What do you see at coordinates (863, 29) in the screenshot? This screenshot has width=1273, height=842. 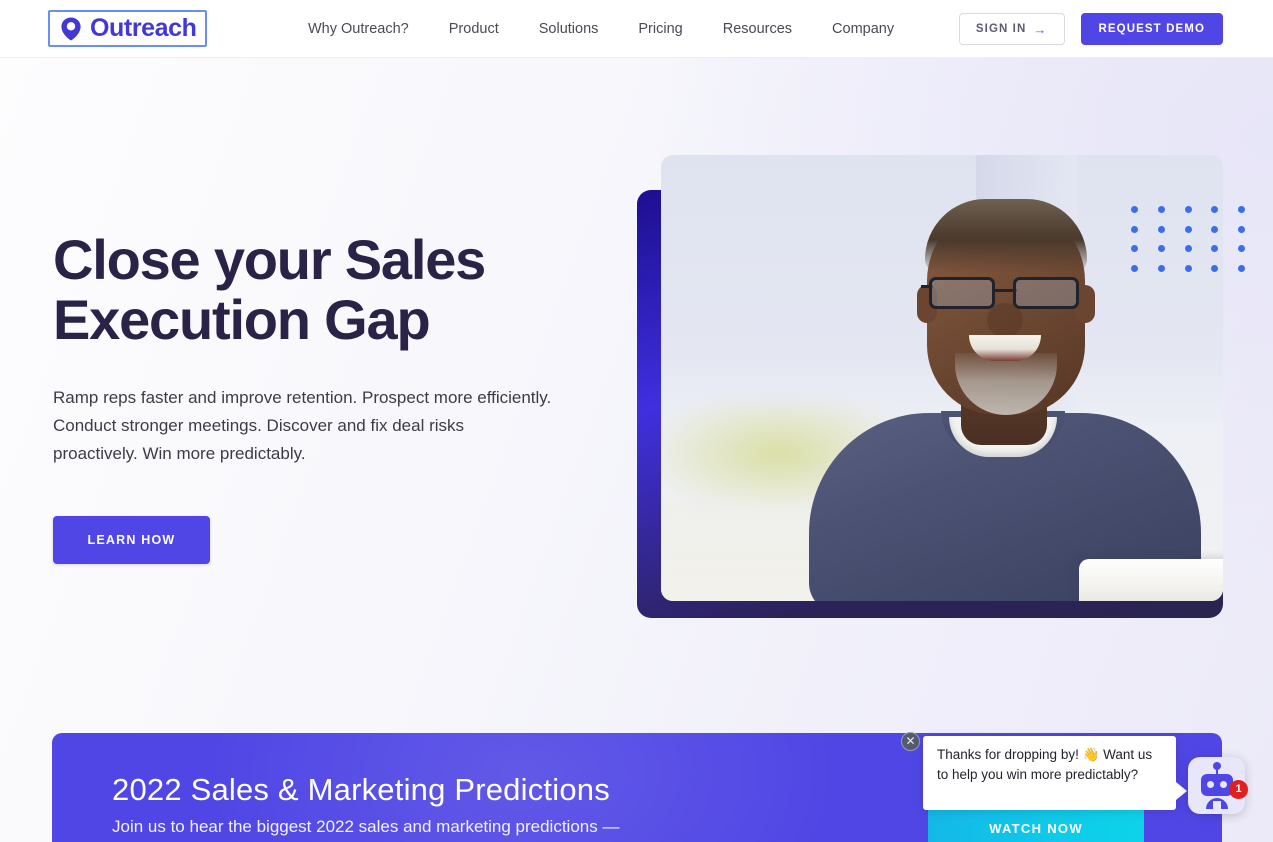 I see `nav-item-company: Company` at bounding box center [863, 29].